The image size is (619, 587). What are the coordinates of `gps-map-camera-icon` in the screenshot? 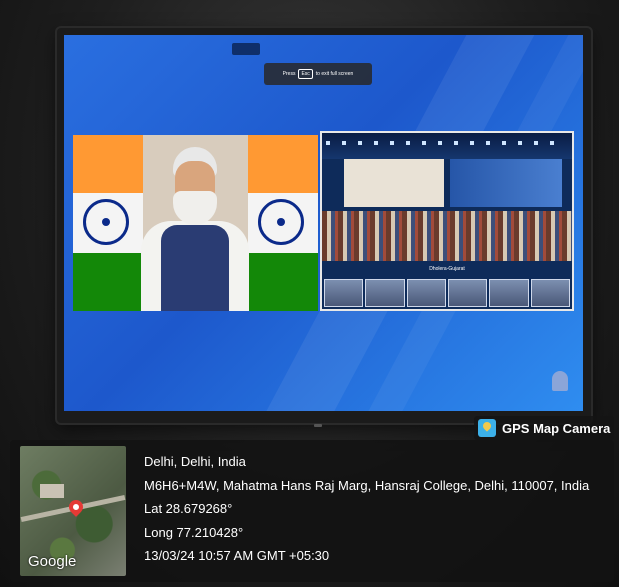 It's located at (487, 428).